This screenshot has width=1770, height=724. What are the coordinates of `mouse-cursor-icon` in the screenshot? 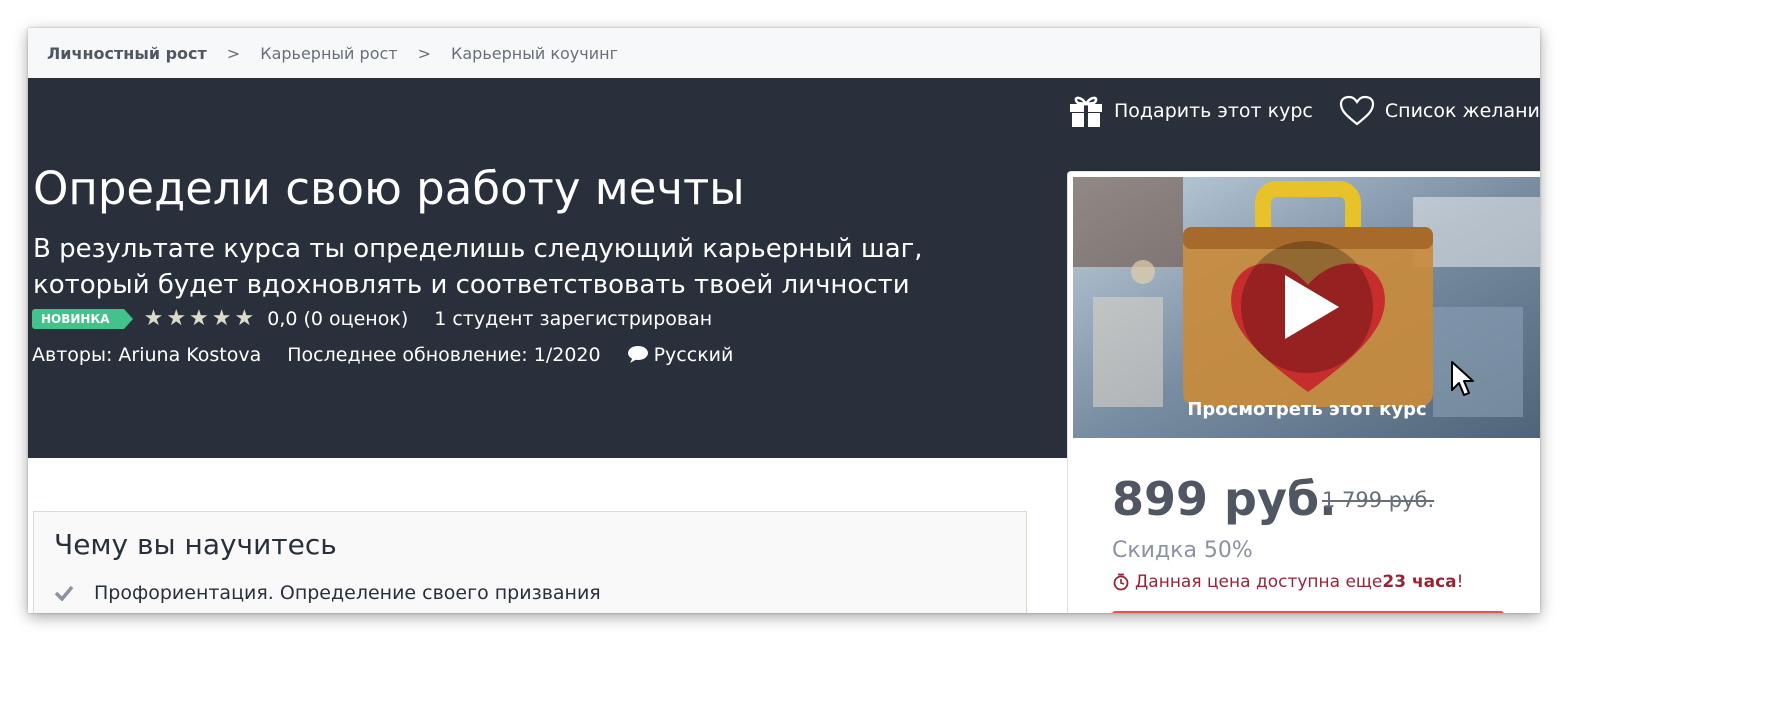 It's located at (1462, 378).